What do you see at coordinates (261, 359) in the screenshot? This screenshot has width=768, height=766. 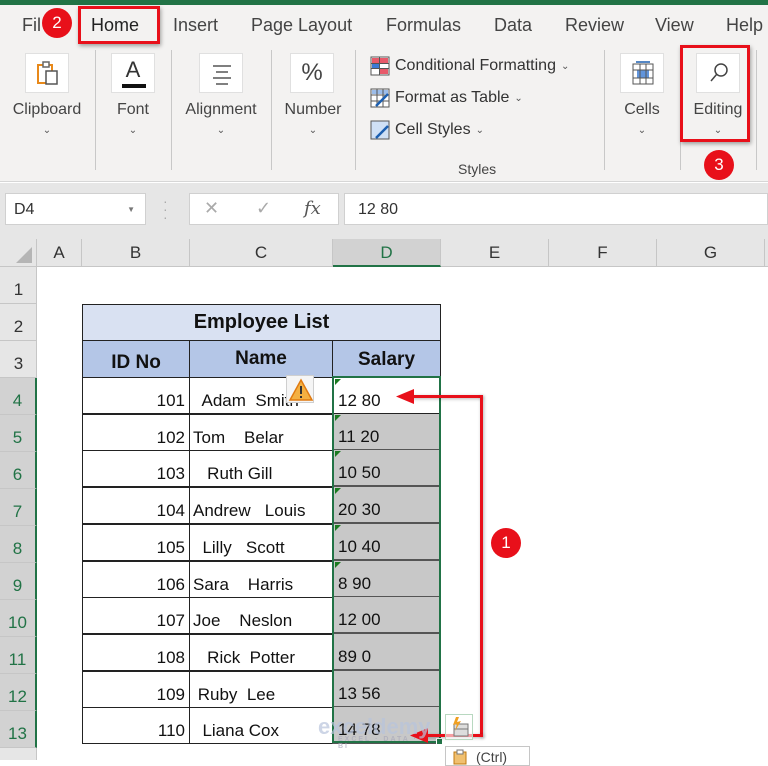 I see `header-name: Name` at bounding box center [261, 359].